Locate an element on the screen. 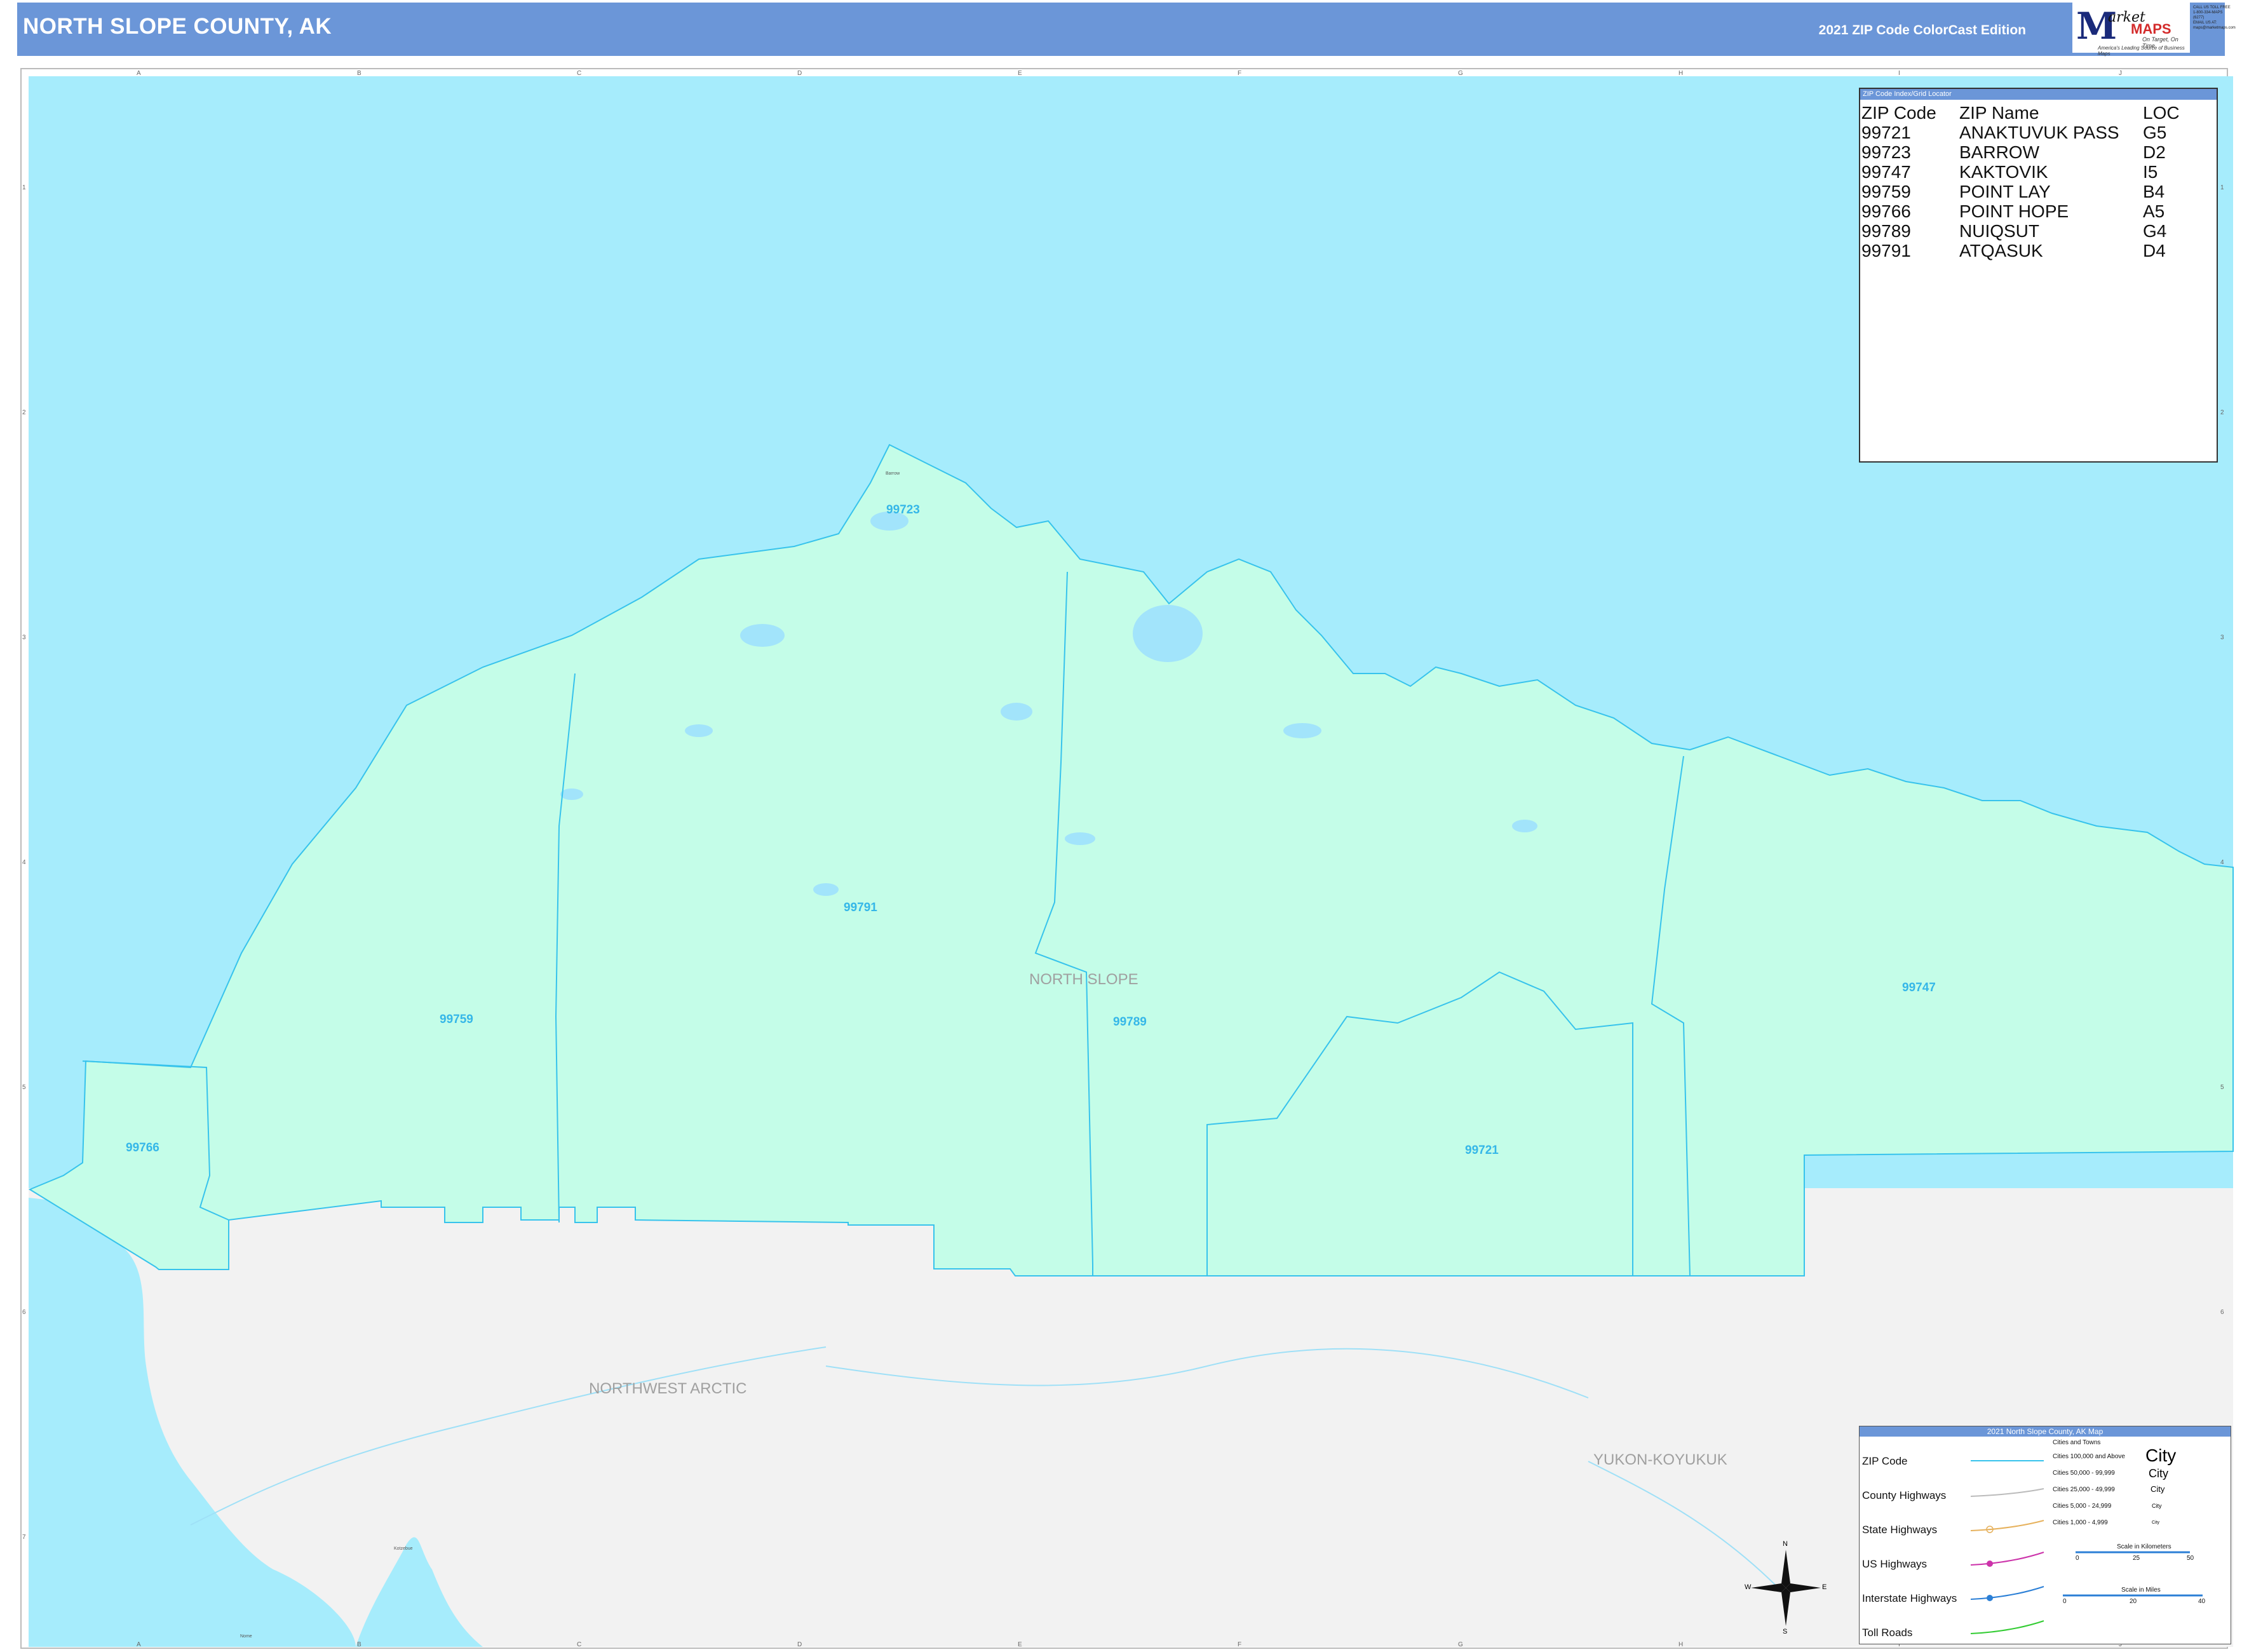 The image size is (2242, 1652). zip-loc-cell: I5 is located at coordinates (2150, 172).